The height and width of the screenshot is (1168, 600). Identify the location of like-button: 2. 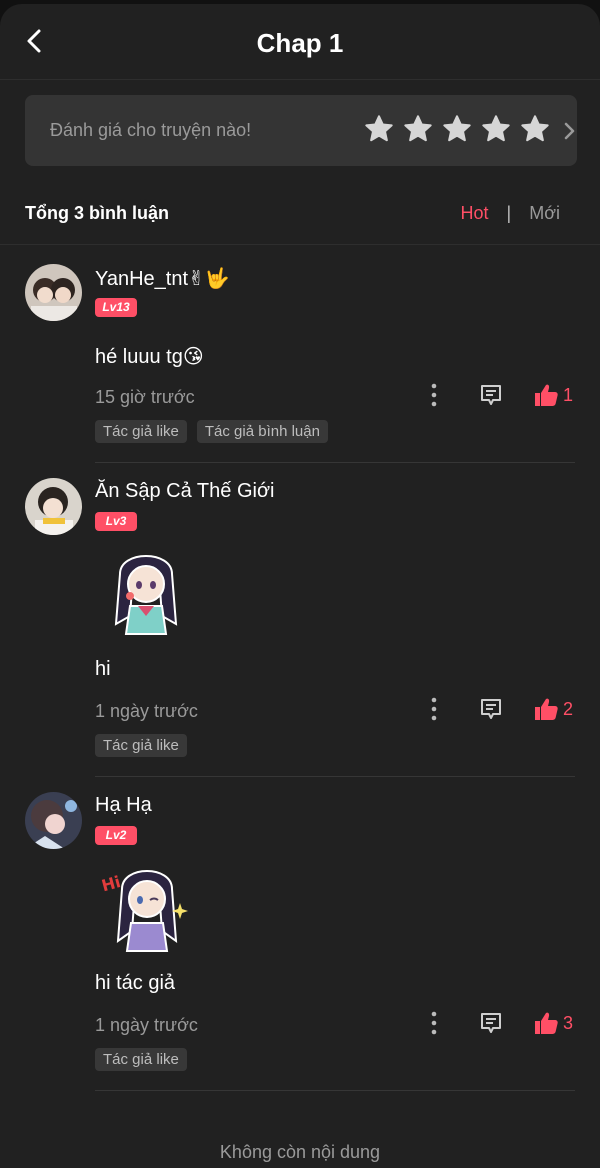
(553, 709).